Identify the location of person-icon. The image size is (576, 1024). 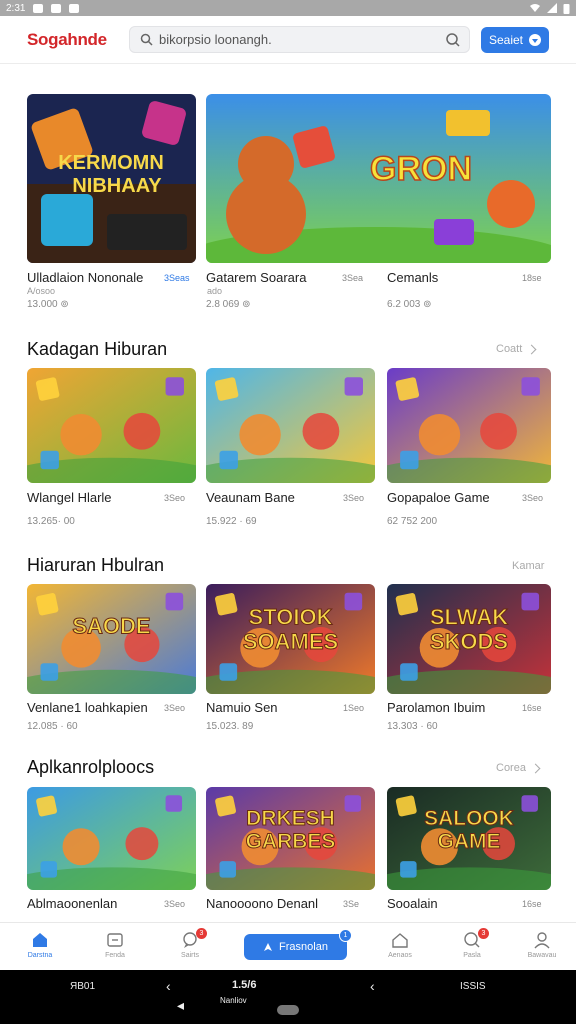
(268, 947).